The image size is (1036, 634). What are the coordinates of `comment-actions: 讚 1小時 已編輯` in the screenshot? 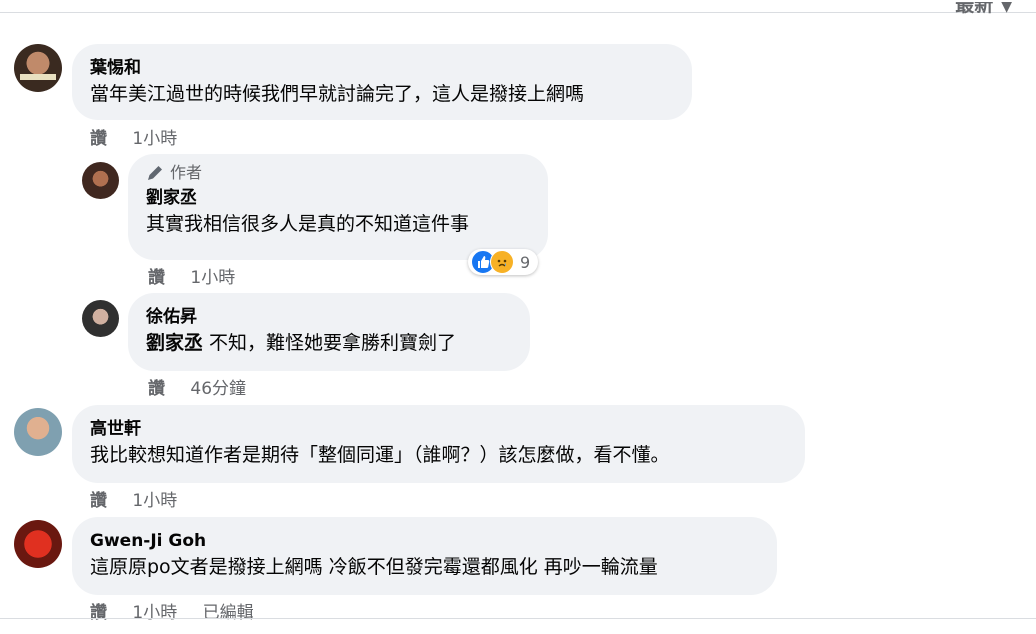 It's located at (182, 610).